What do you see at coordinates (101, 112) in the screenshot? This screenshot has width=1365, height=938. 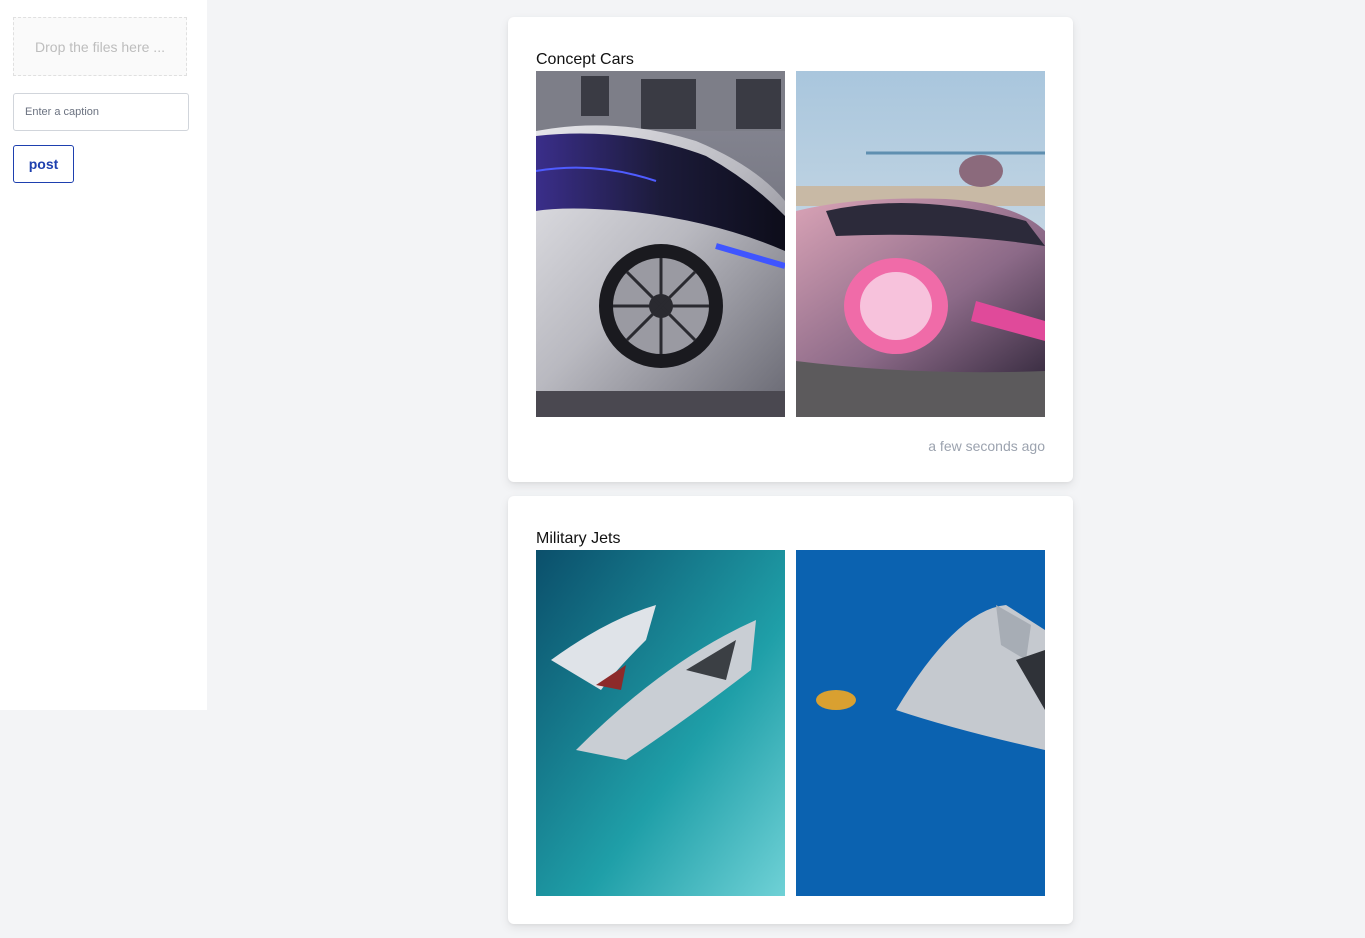 I see `caption-input` at bounding box center [101, 112].